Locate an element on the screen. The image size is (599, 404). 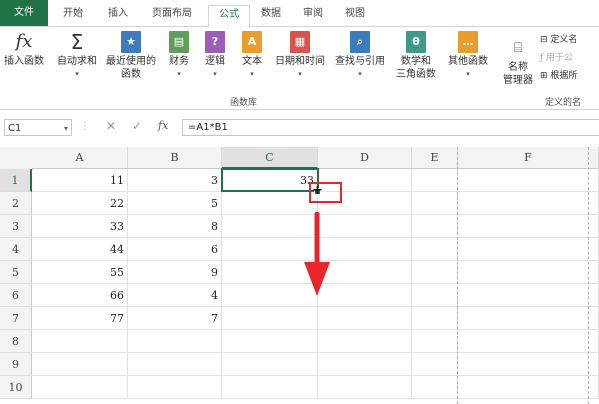
row-header: 8 is located at coordinates (16, 341).